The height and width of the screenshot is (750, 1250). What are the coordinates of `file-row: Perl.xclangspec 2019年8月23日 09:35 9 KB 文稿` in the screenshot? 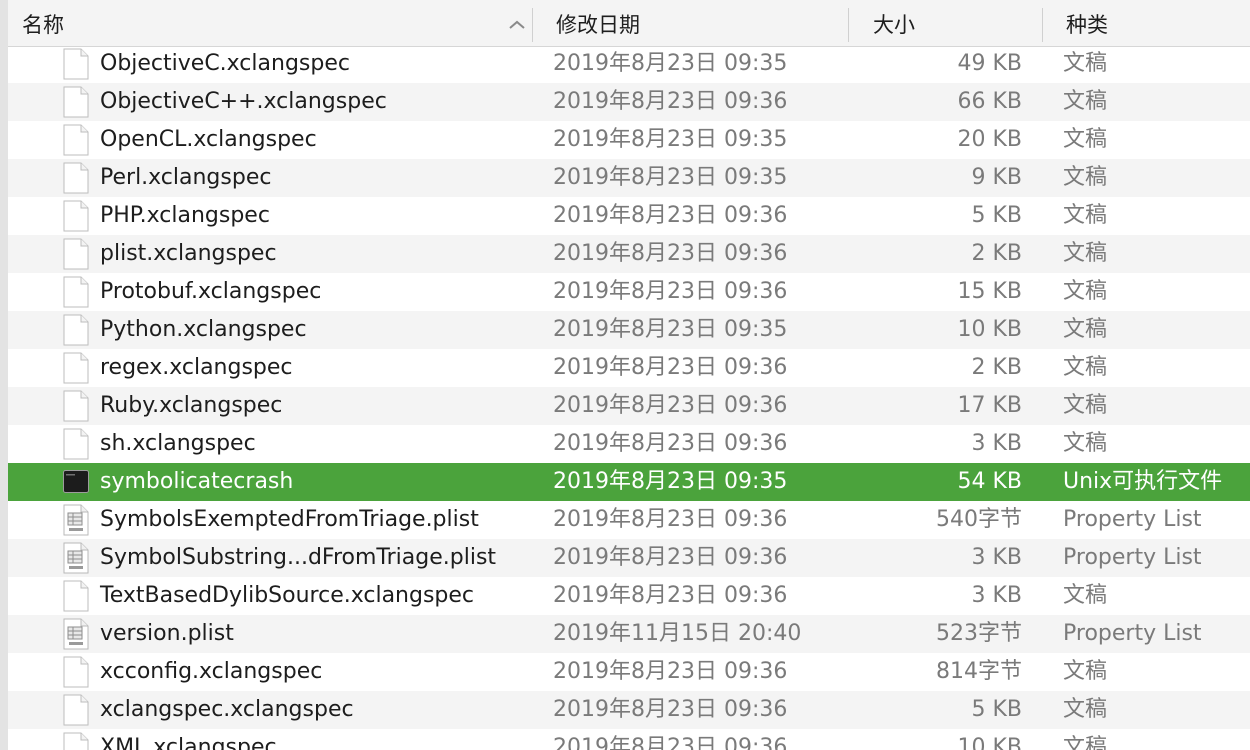 It's located at (629, 178).